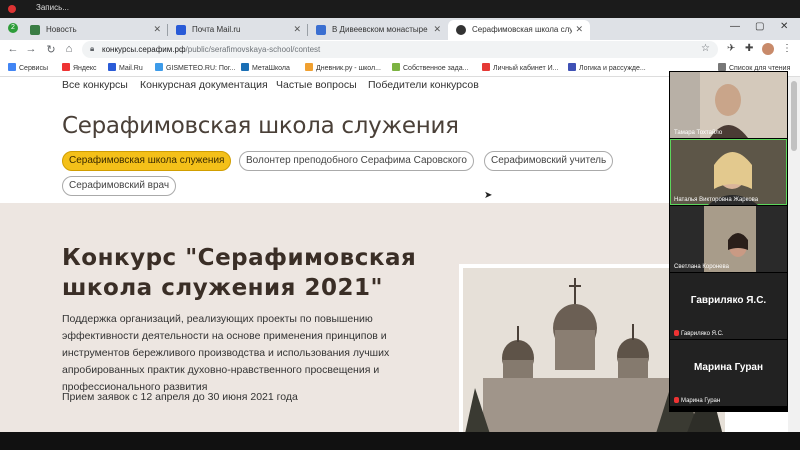  Describe the element at coordinates (759, 26) in the screenshot. I see `maximize-icon: ▢` at that location.